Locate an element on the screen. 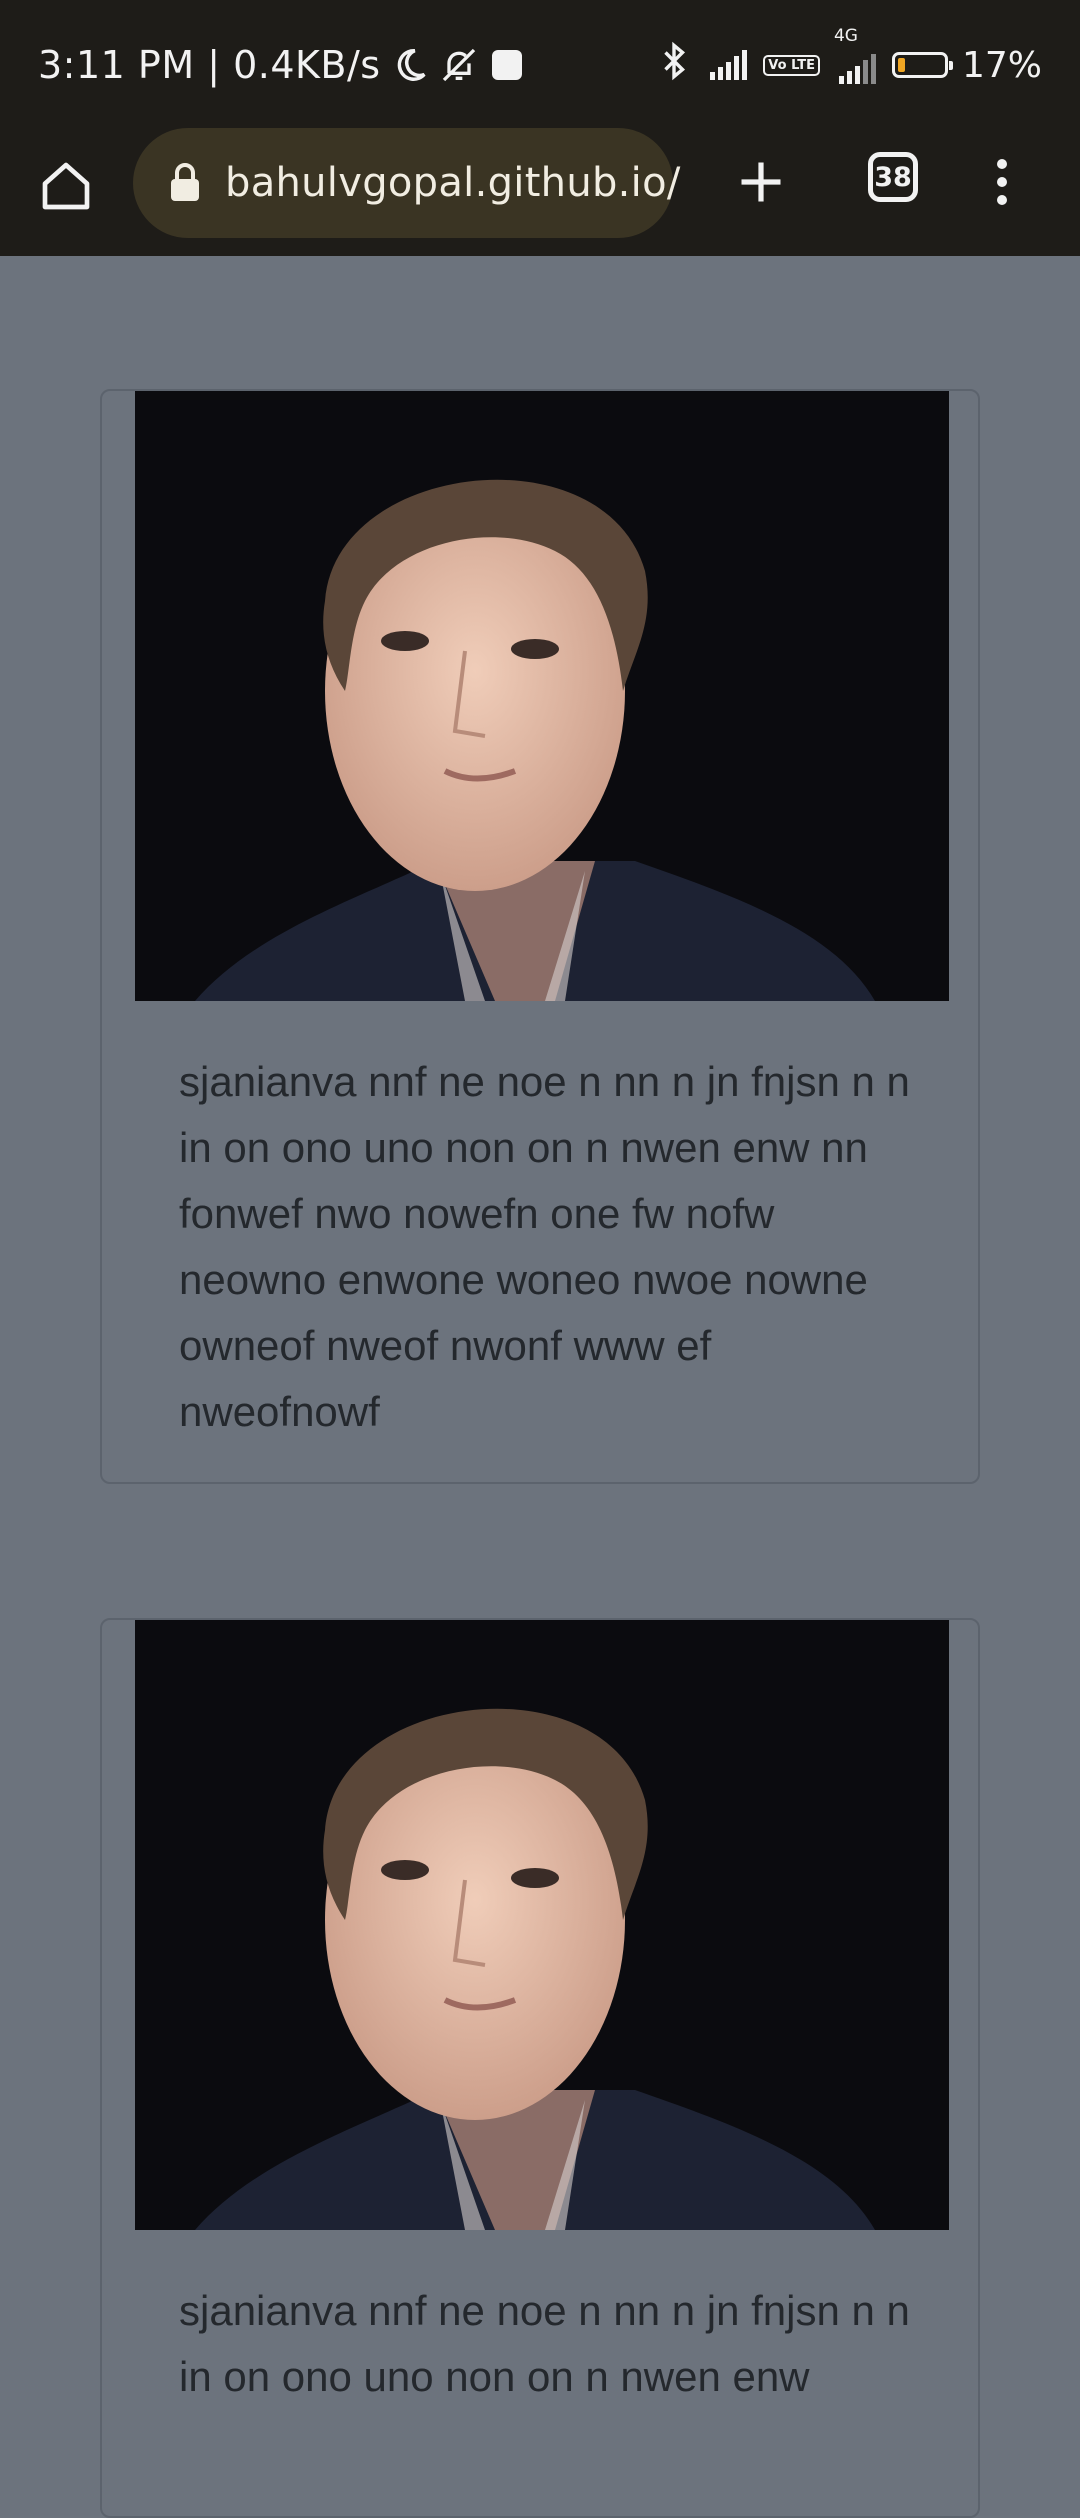  notification-square-icon is located at coordinates (507, 65).